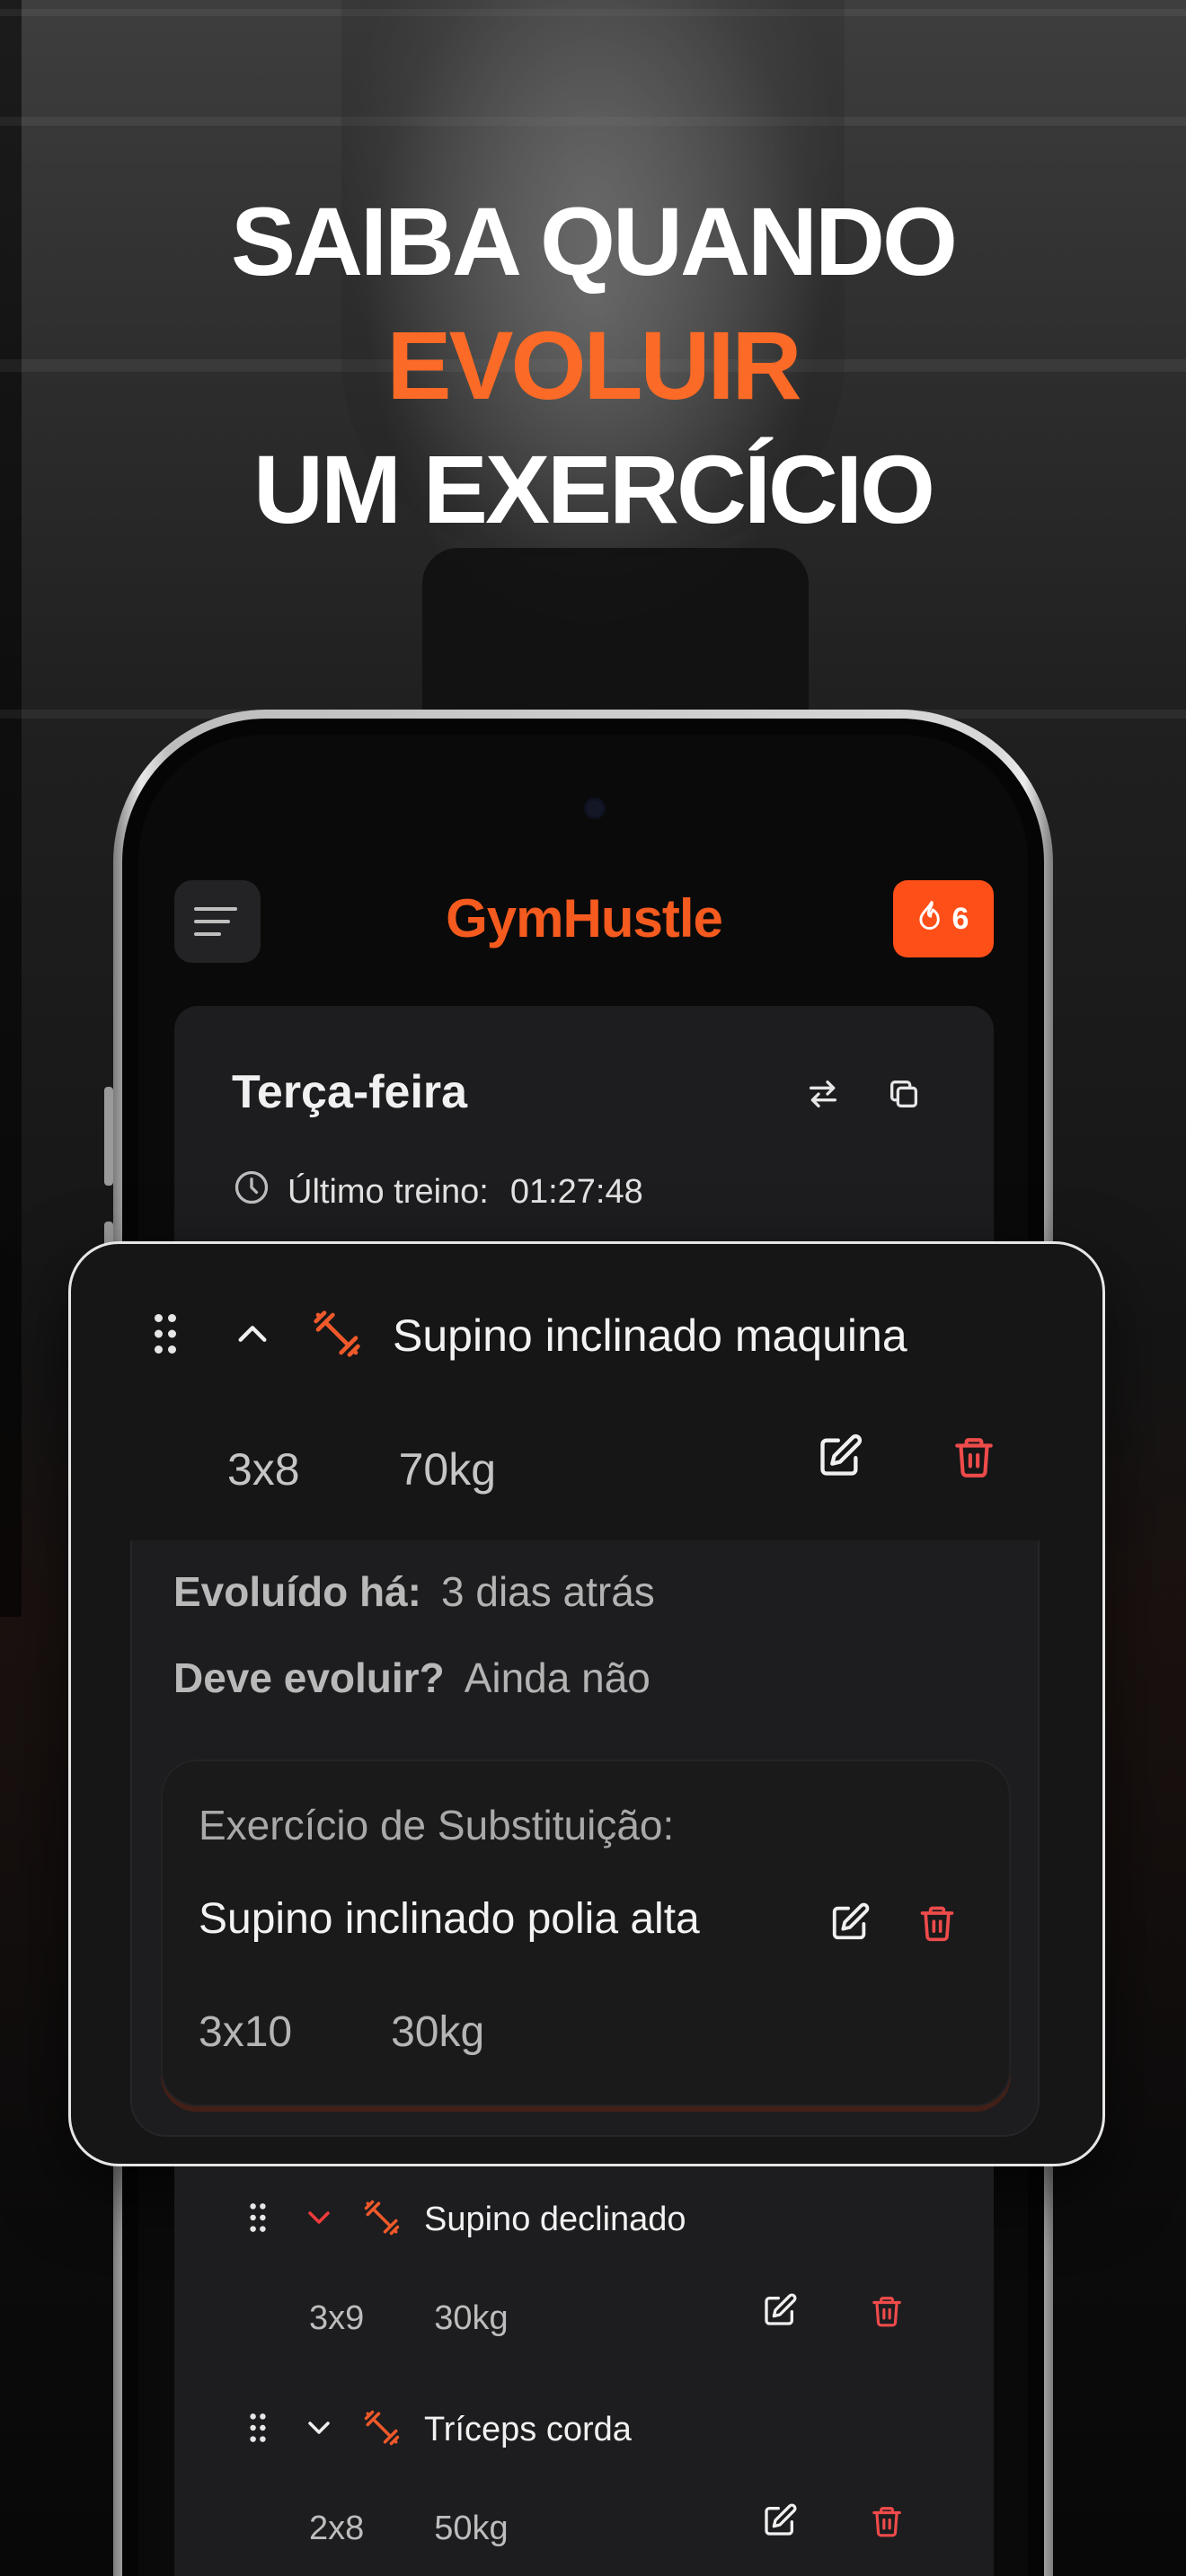  I want to click on should-evolve-row: Deve evoluir? Ainda não, so click(412, 1678).